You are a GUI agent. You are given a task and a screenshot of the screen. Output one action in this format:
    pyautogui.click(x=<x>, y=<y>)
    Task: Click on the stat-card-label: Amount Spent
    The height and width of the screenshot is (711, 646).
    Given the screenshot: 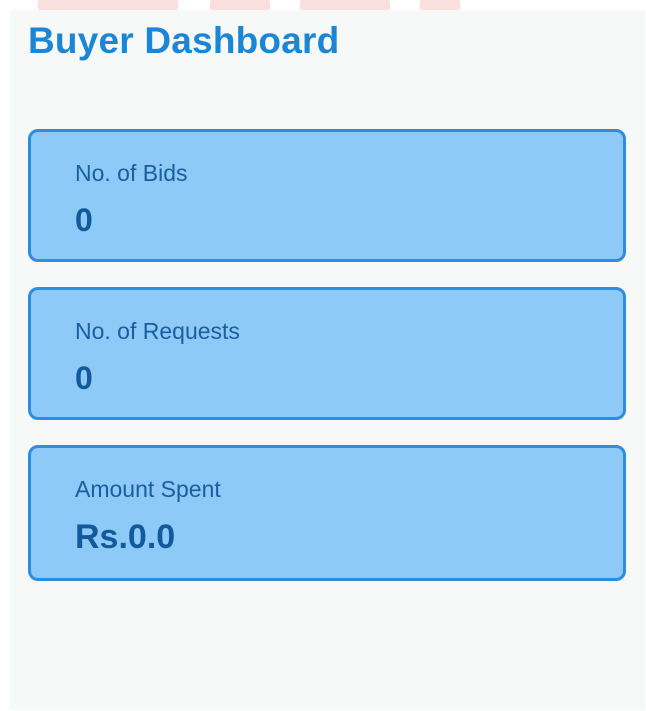 What is the action you would take?
    pyautogui.click(x=148, y=489)
    